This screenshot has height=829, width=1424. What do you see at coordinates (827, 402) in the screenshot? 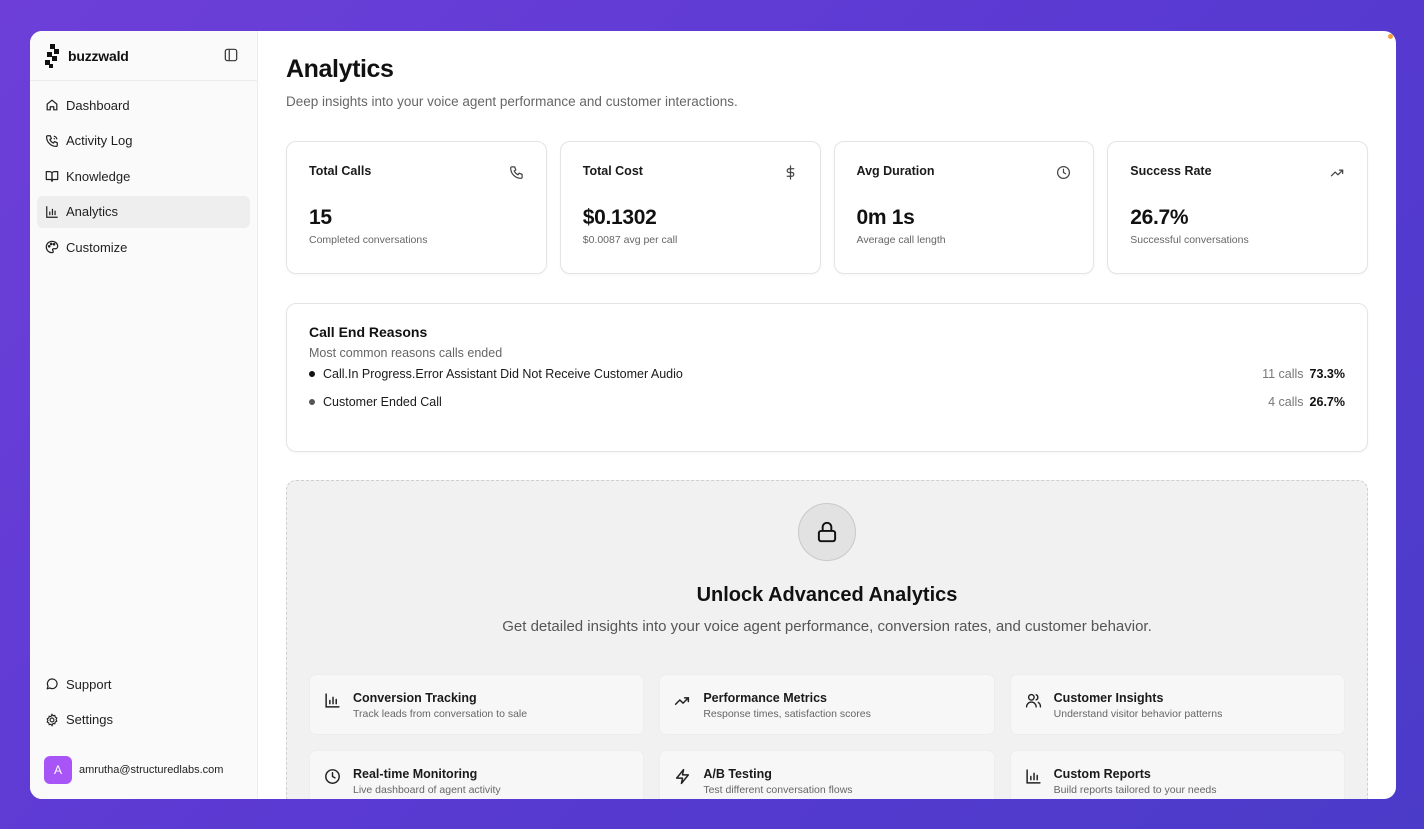
I see `list-item: Customer Ended Call 4 calls 26.7%` at bounding box center [827, 402].